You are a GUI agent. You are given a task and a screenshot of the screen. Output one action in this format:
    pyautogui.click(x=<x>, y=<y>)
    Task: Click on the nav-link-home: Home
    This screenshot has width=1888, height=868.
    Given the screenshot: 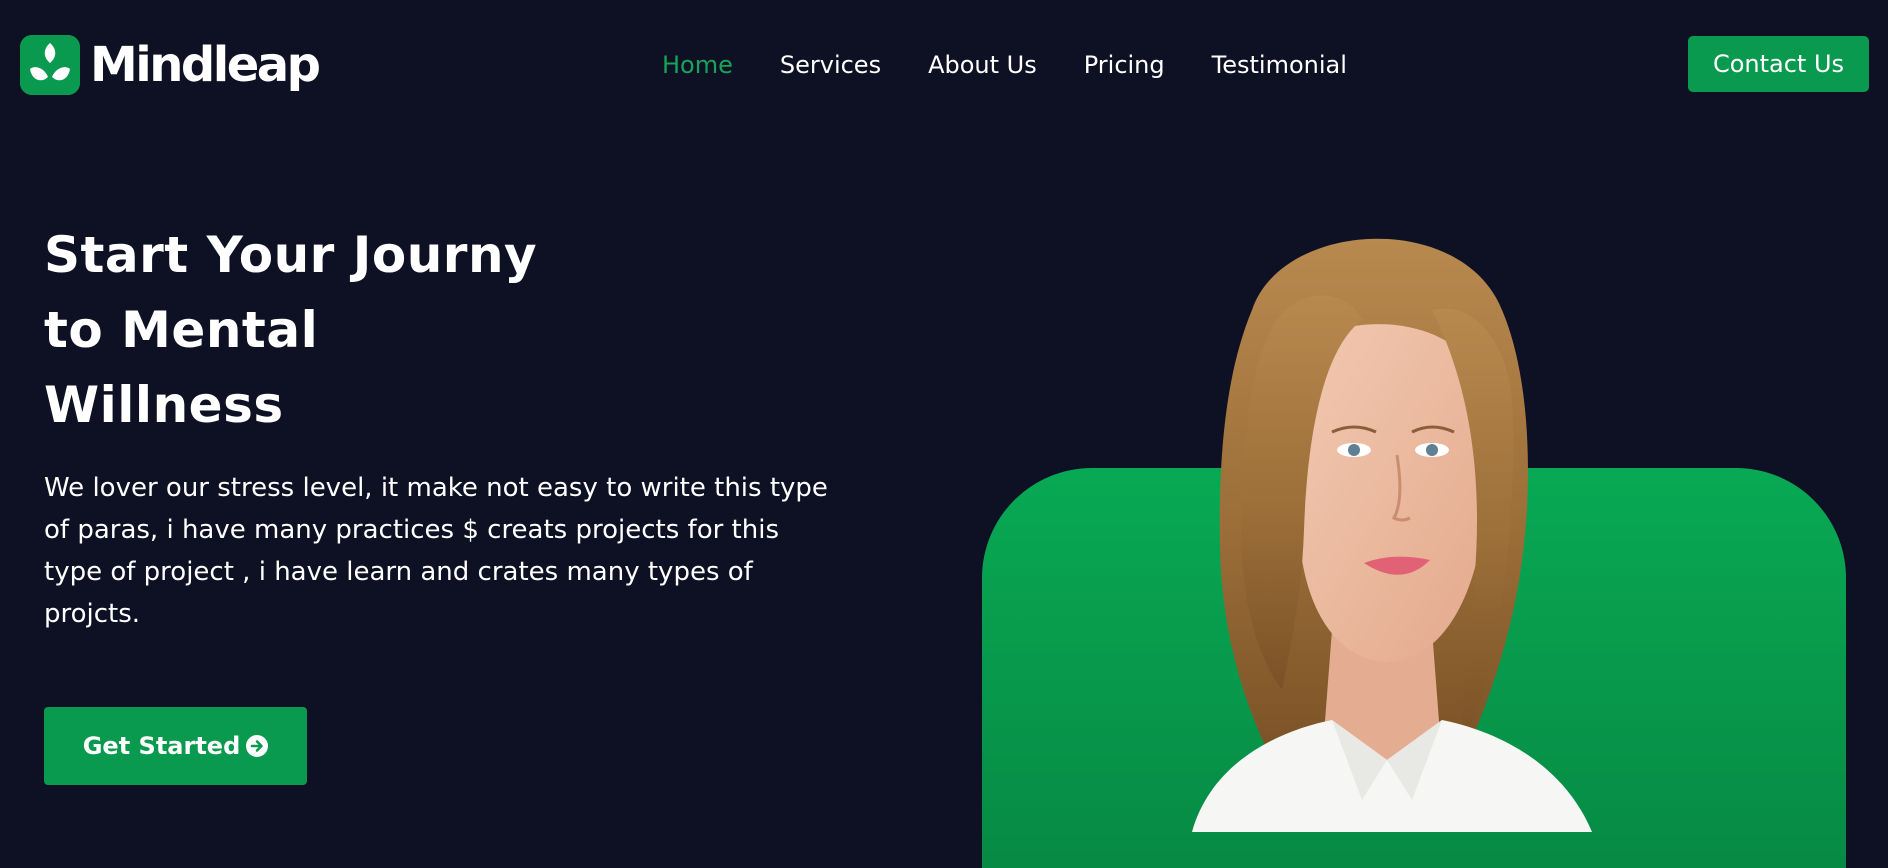 What is the action you would take?
    pyautogui.click(x=697, y=65)
    